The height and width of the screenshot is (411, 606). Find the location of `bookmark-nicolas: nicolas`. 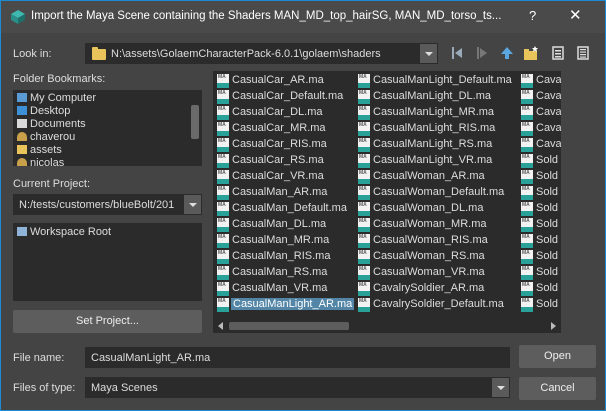

bookmark-nicolas: nicolas is located at coordinates (40, 161).